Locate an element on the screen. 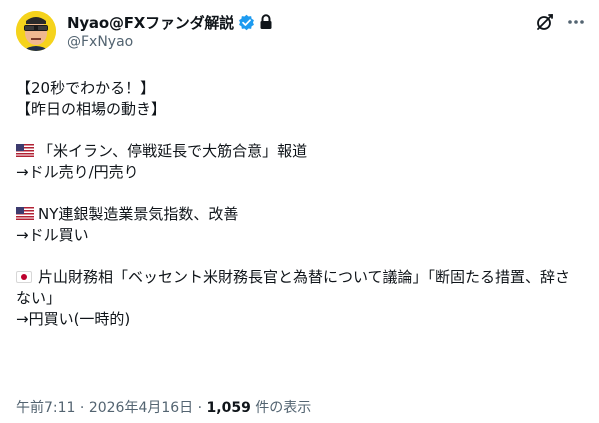  jp-flag-icon is located at coordinates (24, 277).